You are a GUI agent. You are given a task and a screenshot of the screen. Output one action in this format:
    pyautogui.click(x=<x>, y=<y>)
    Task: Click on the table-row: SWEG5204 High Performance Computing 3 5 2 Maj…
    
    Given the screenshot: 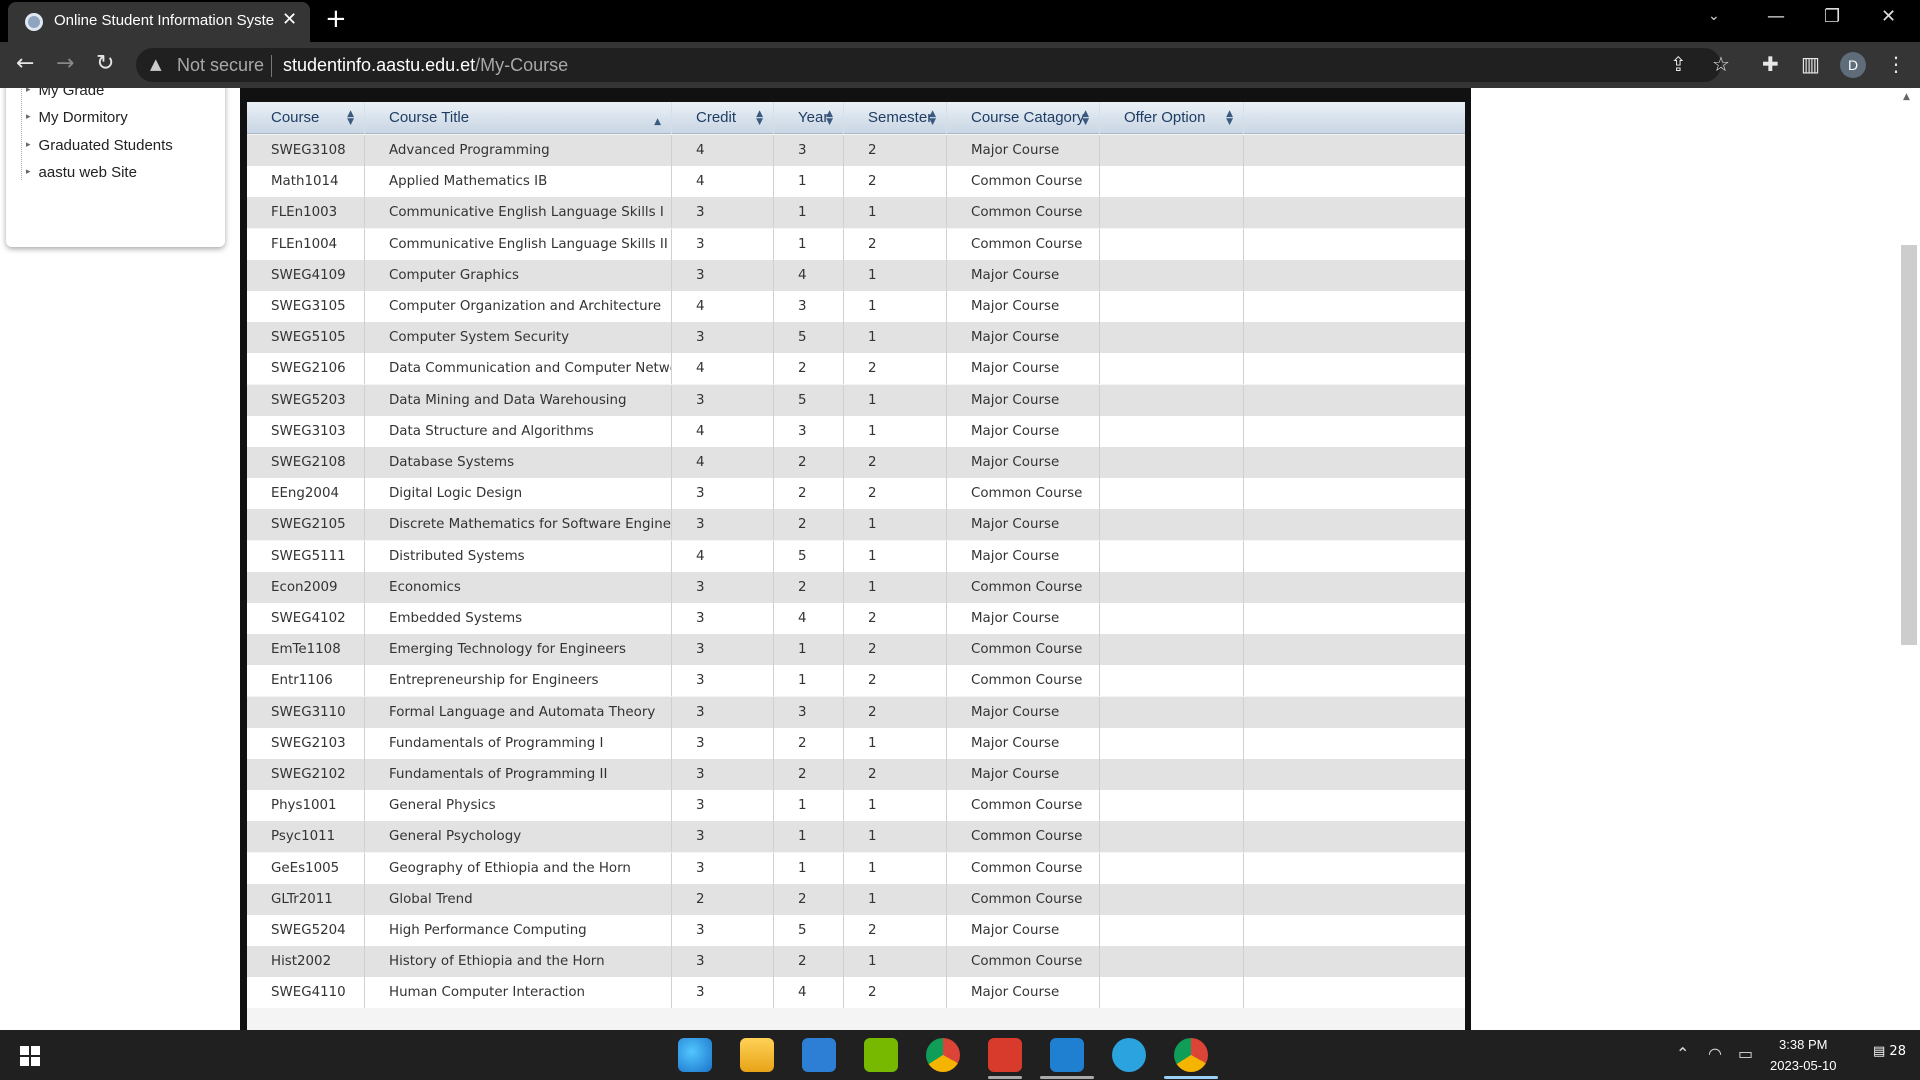 What is the action you would take?
    pyautogui.click(x=856, y=930)
    